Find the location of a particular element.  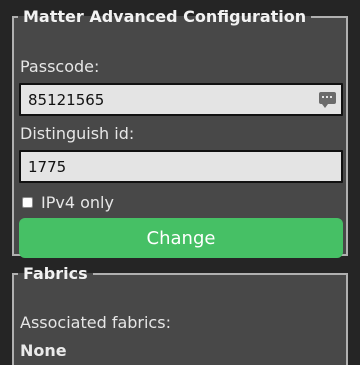

ipv4-only-row: IPv4 only is located at coordinates (68, 202).